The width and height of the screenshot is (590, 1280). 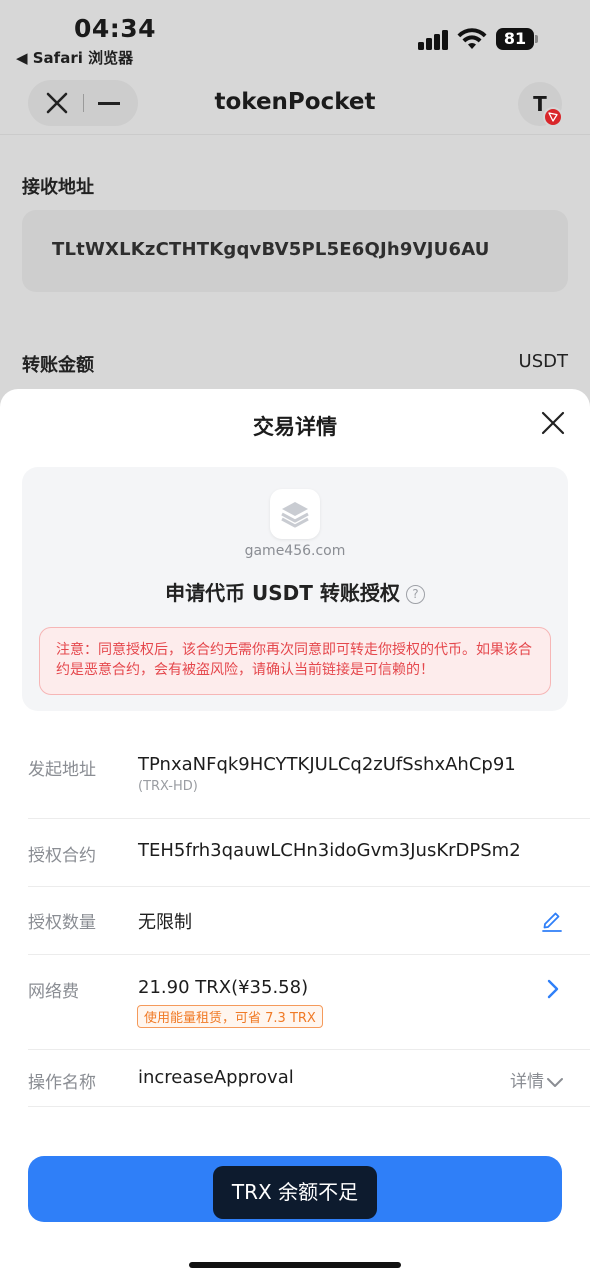 I want to click on request-title-text: 申请代币 USDT 转账授权, so click(x=282, y=593).